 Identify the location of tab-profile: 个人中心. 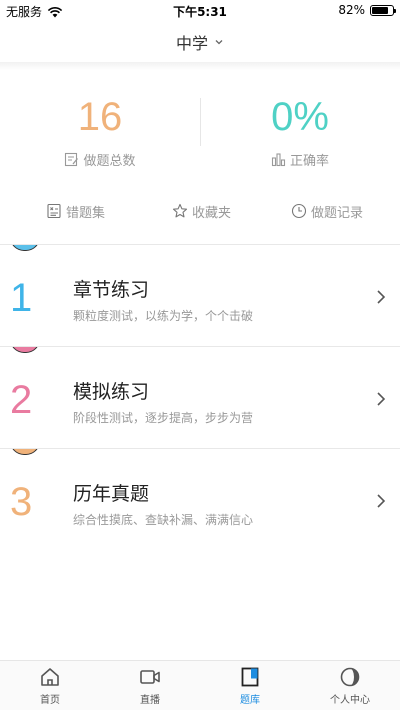
(350, 685).